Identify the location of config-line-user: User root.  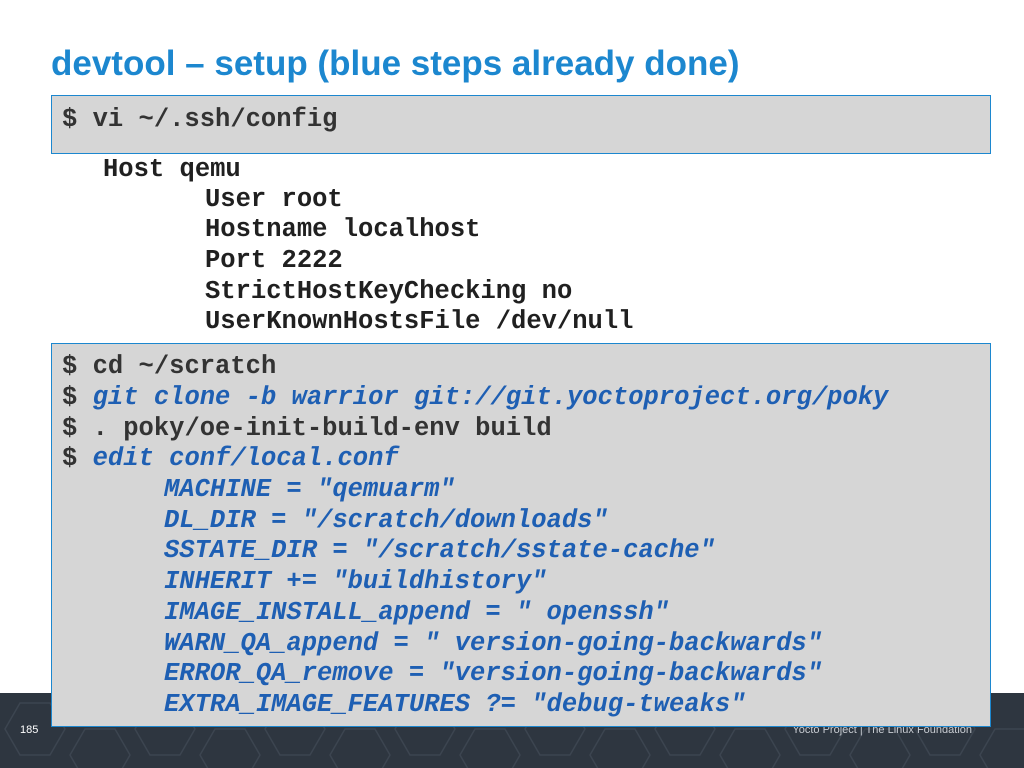
(274, 199).